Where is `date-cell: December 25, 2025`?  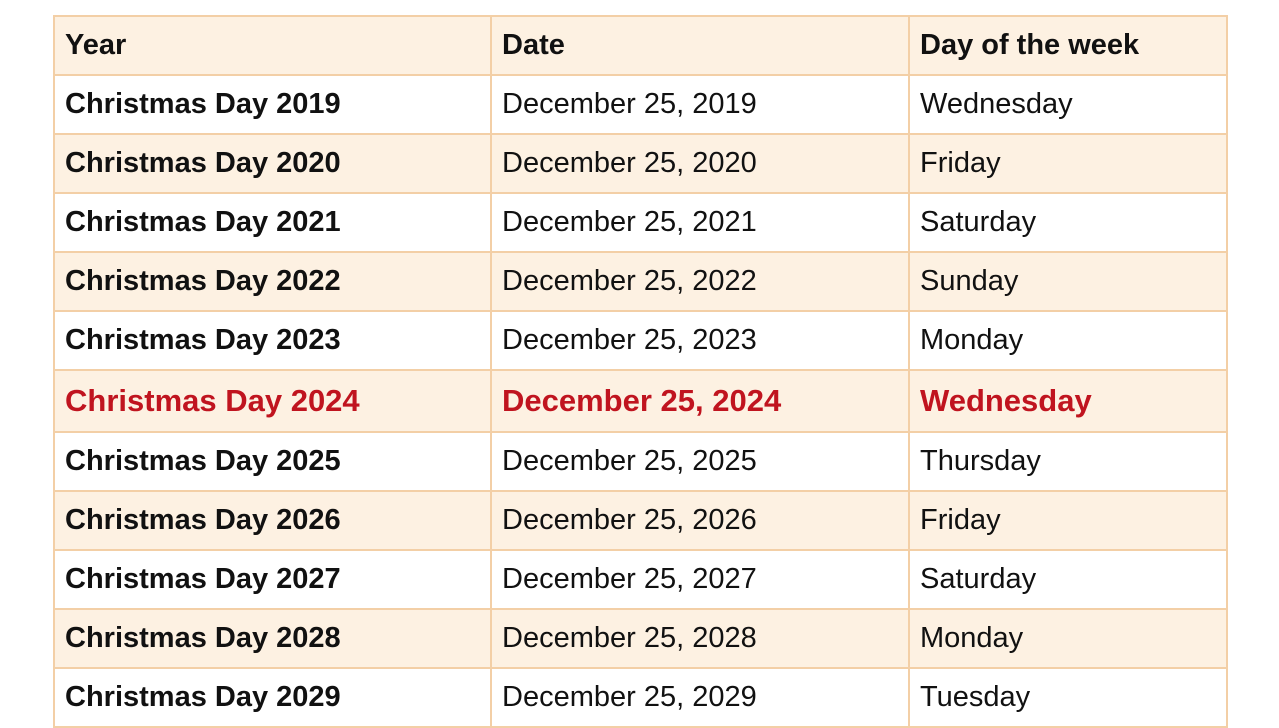
date-cell: December 25, 2025 is located at coordinates (700, 461).